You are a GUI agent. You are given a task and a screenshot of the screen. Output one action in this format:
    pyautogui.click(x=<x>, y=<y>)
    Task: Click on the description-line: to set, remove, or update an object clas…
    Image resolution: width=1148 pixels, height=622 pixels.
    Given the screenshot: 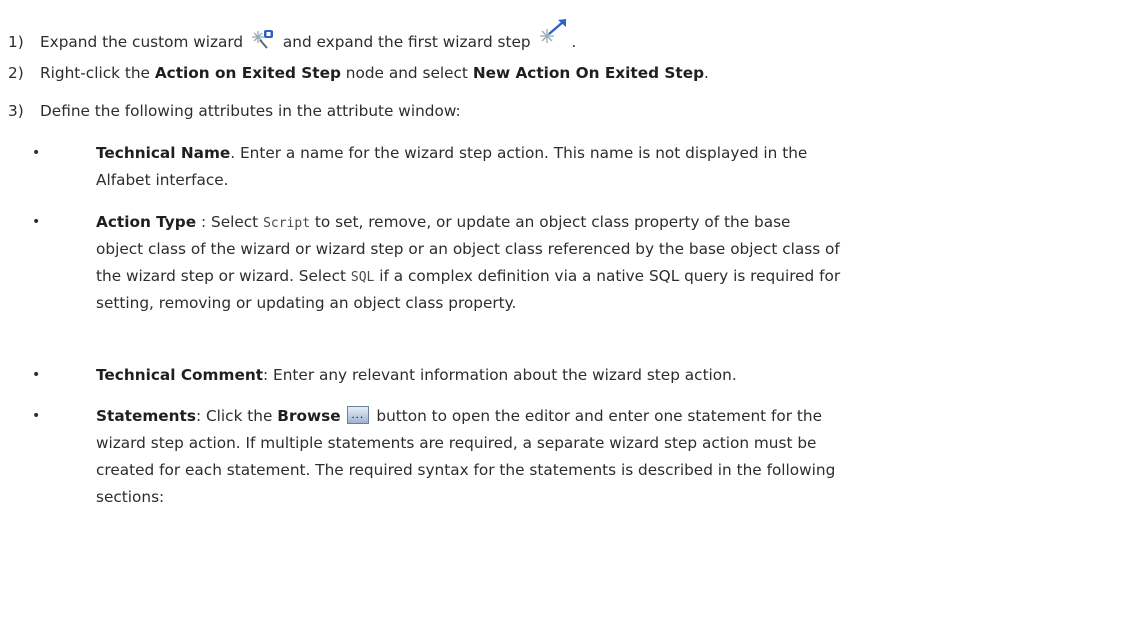 What is the action you would take?
    pyautogui.click(x=552, y=222)
    